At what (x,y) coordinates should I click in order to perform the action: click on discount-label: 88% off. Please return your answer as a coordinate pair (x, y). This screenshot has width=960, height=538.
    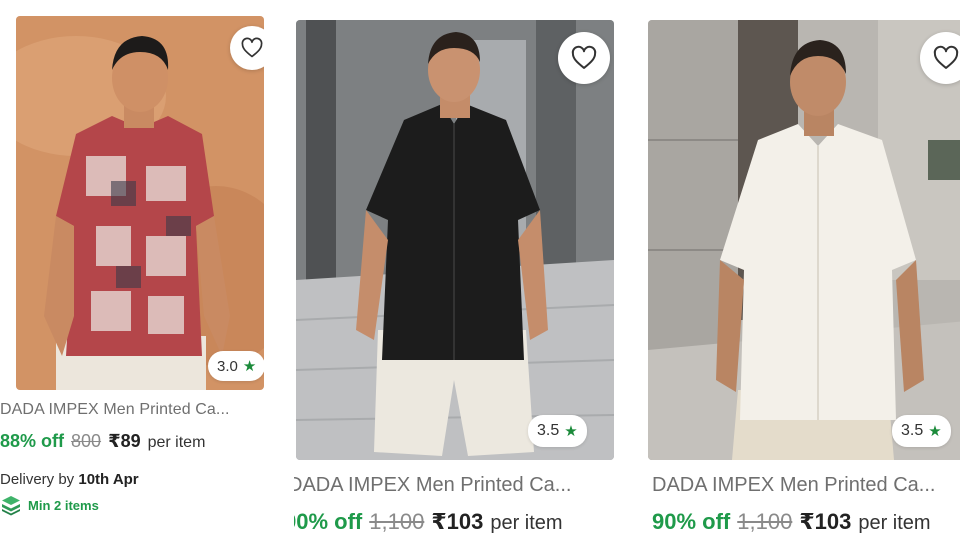
    Looking at the image, I should click on (32, 441).